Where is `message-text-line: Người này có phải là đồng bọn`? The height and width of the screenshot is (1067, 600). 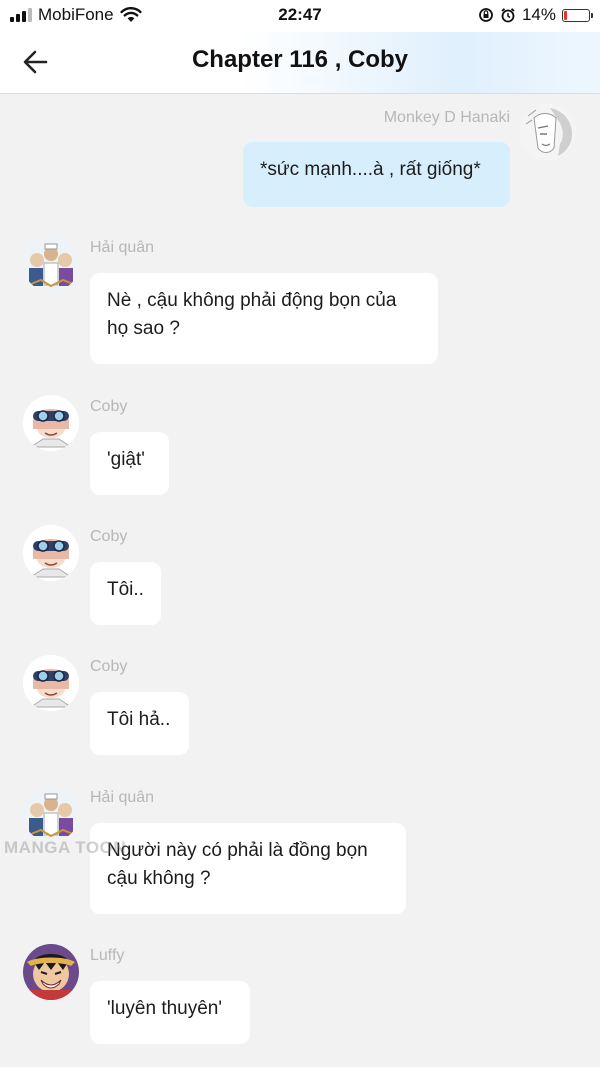 message-text-line: Người này có phải là đồng bọn is located at coordinates (237, 850).